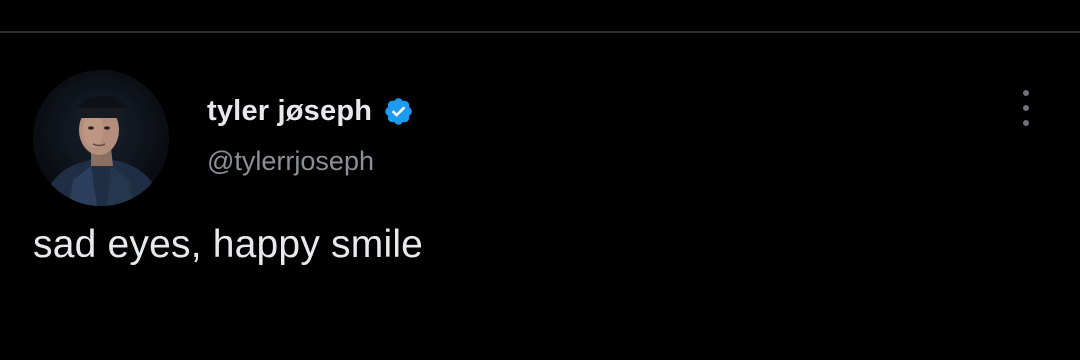  I want to click on profile-photo, so click(101, 138).